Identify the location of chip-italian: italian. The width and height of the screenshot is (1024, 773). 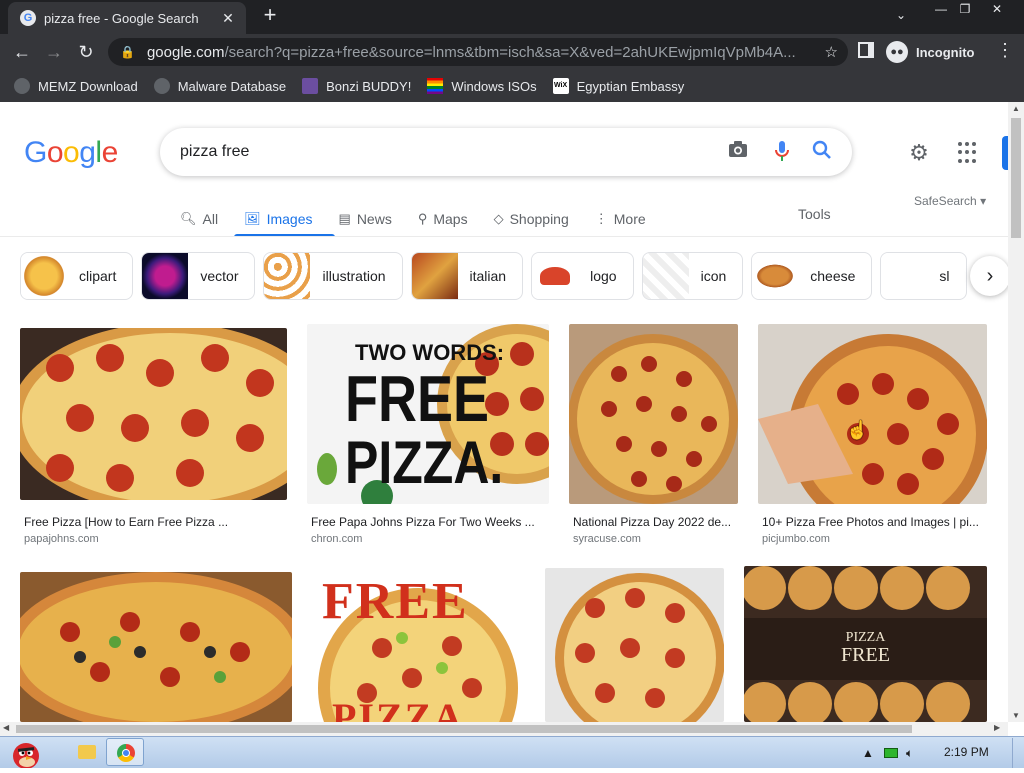
(467, 276).